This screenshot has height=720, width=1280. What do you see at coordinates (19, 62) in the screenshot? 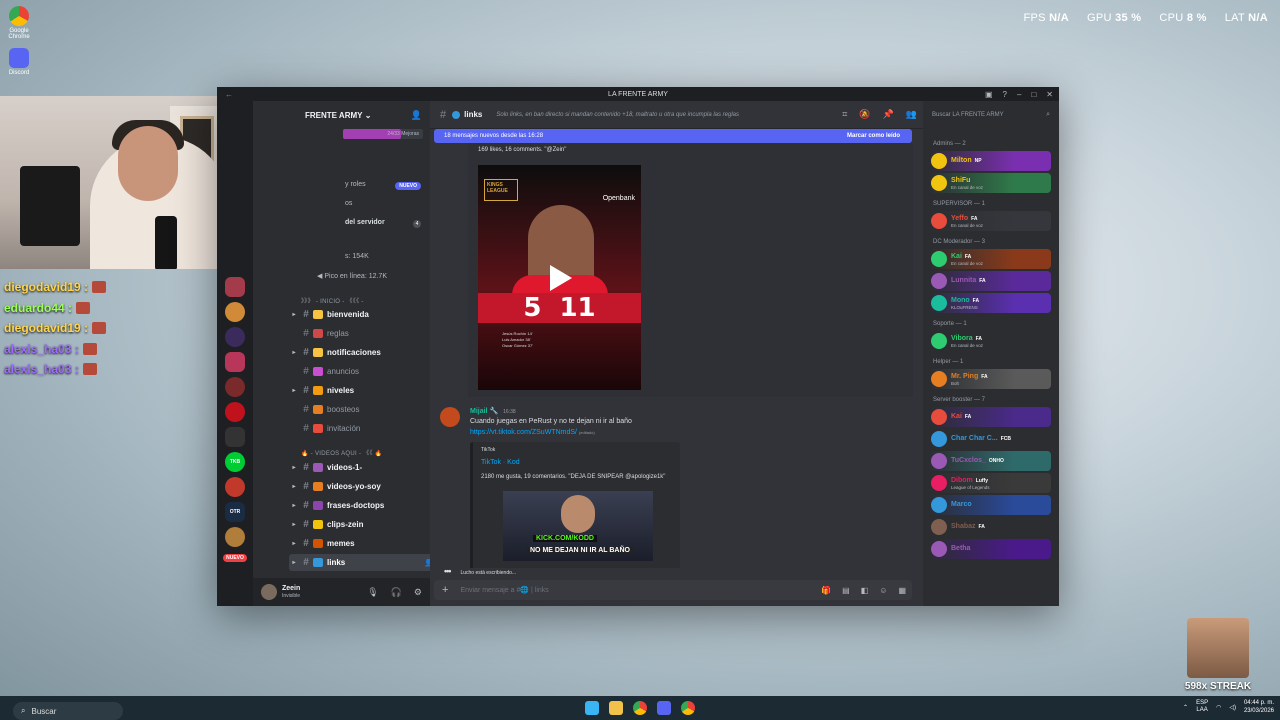
I see `desktop-discord-shortcut: Discord` at bounding box center [19, 62].